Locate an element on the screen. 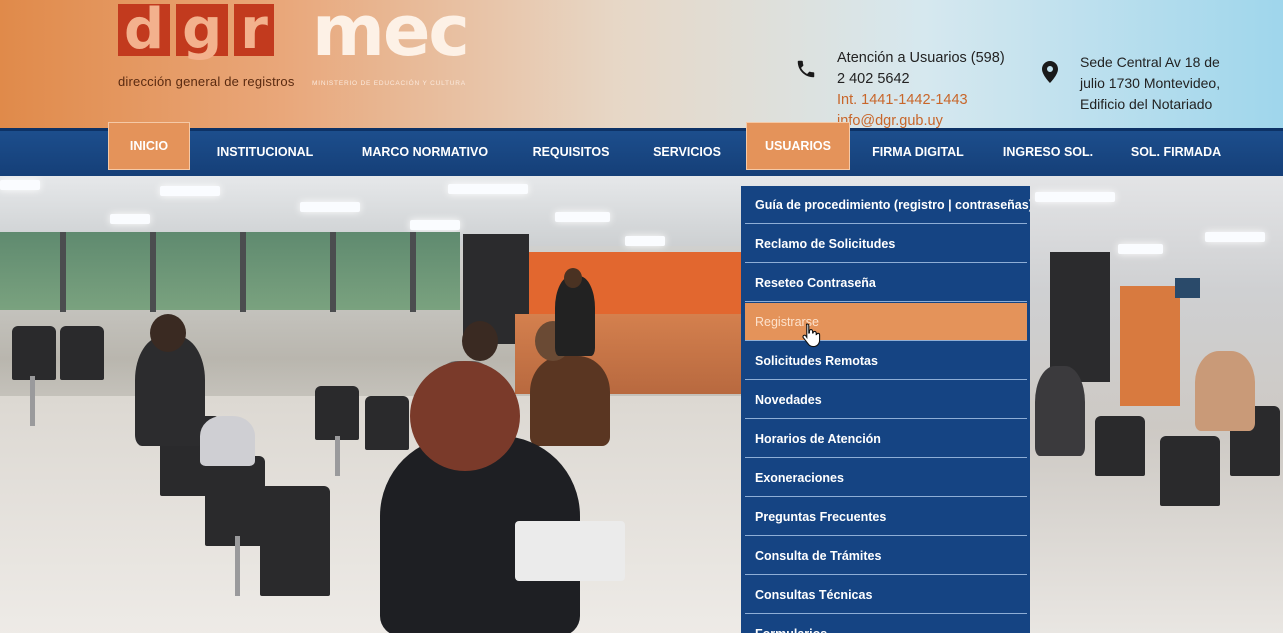 This screenshot has width=1283, height=633. menu-item-registrarse: Registrarse is located at coordinates (886, 322).